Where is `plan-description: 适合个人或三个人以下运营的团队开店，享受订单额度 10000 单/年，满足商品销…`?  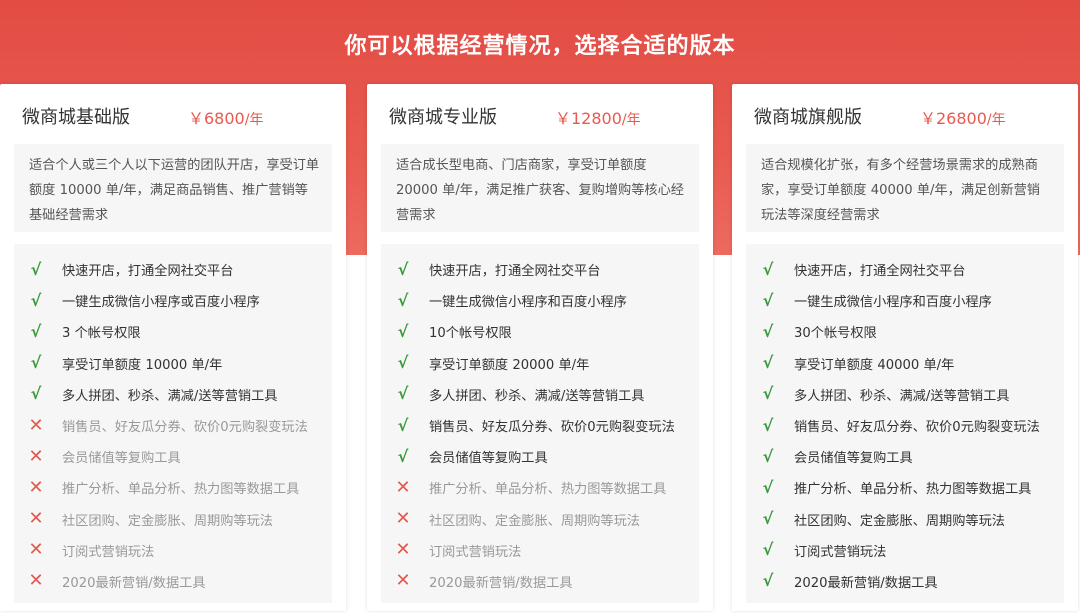
plan-description: 适合个人或三个人以下运营的团队开店，享受订单额度 10000 单/年，满足商品销… is located at coordinates (173, 188).